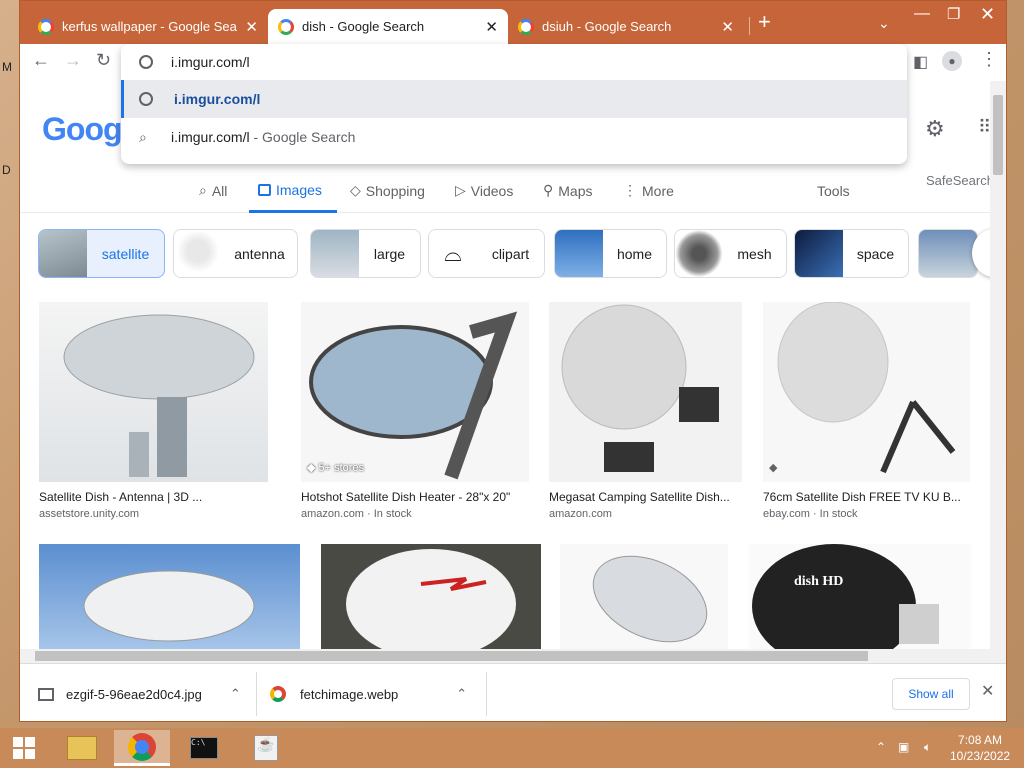  I want to click on tab-kerfus: kerfus wallpaper - Google Search ✕, so click(148, 26).